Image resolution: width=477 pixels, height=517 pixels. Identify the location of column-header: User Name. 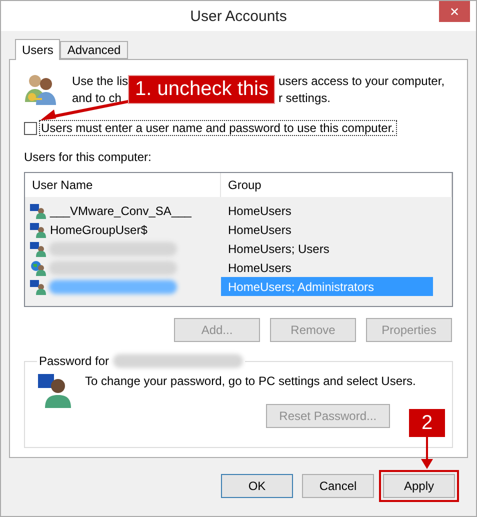
(123, 185).